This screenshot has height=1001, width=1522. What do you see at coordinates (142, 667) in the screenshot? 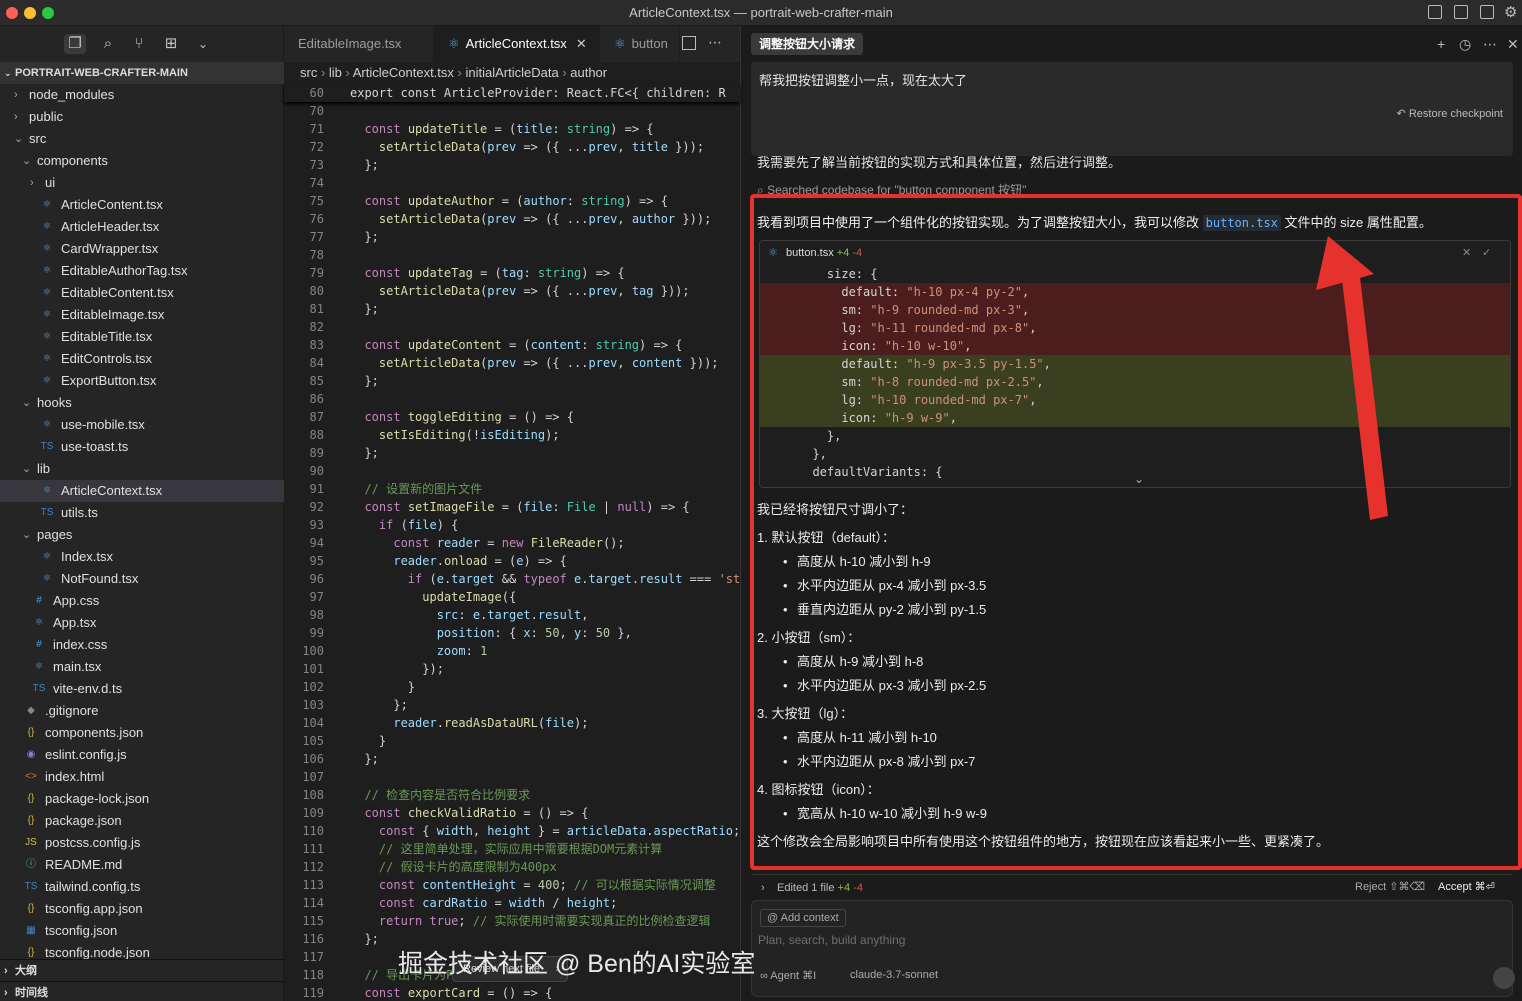
I see `tree-file: ⚛ main.tsx` at bounding box center [142, 667].